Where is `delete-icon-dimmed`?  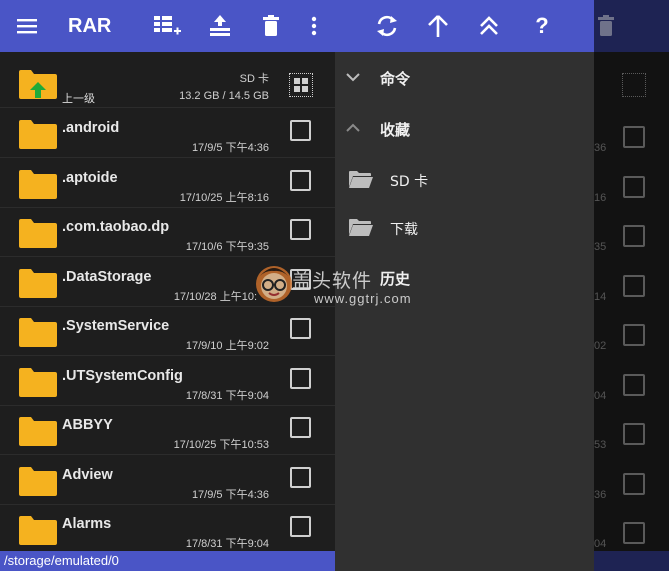 delete-icon-dimmed is located at coordinates (606, 25).